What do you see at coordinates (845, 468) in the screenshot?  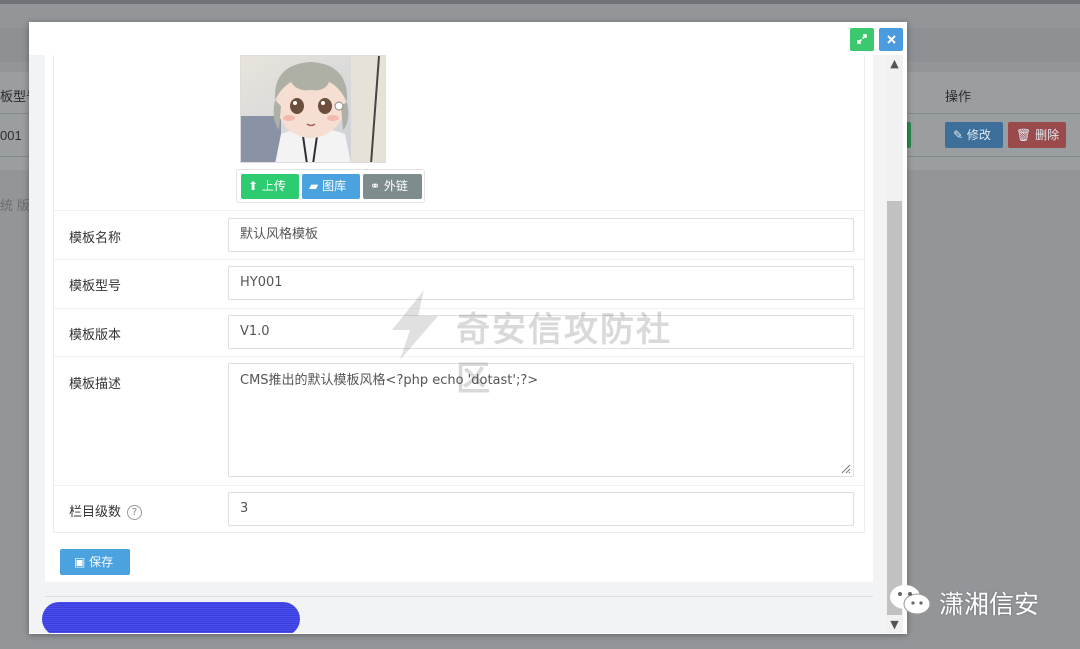 I see `resize-handle-icon` at bounding box center [845, 468].